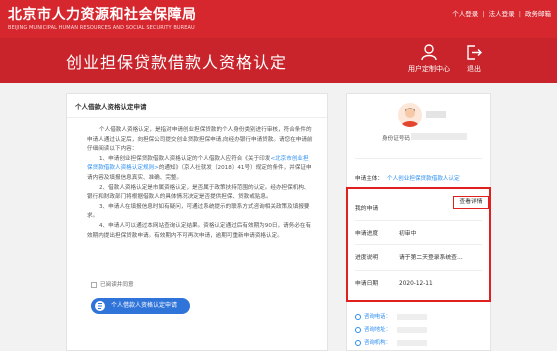  I want to click on logout-label: 退出, so click(474, 69).